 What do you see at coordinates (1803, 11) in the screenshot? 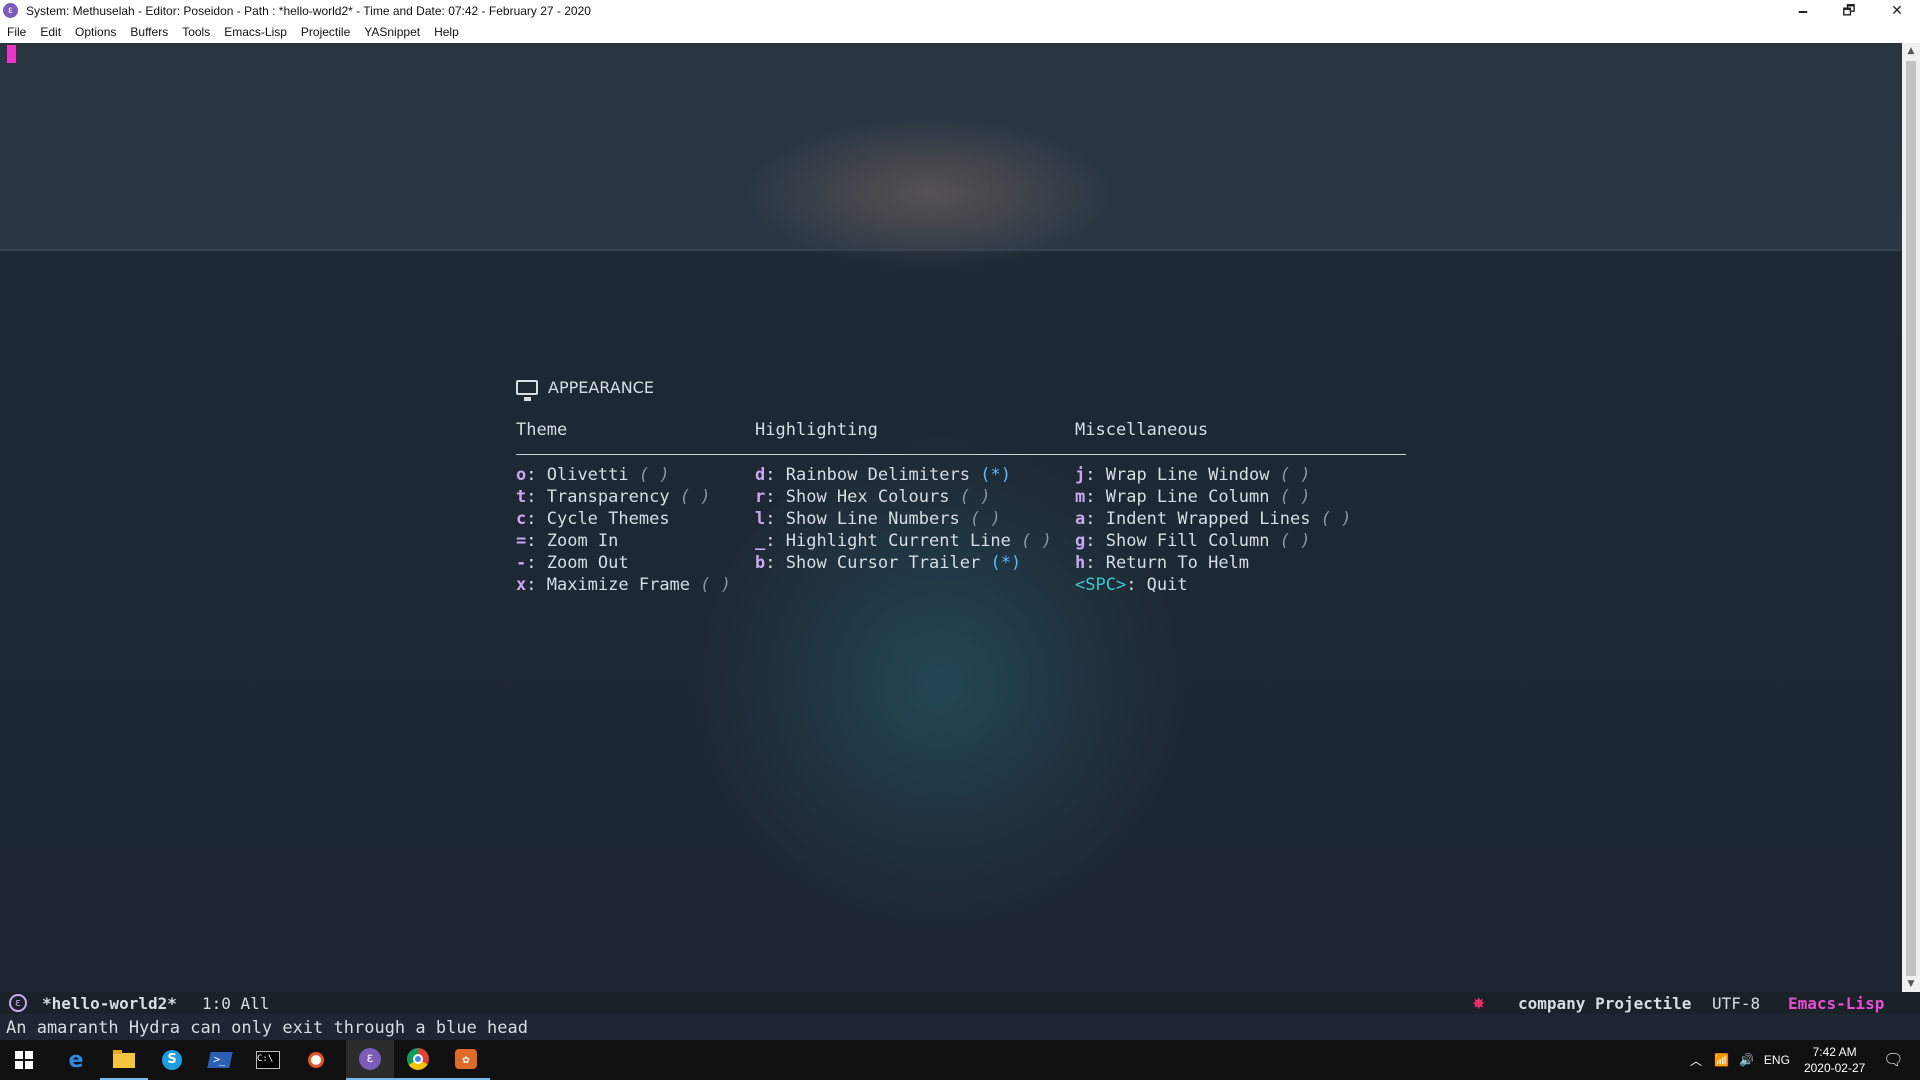
I see `minimize-button: 🗕` at bounding box center [1803, 11].